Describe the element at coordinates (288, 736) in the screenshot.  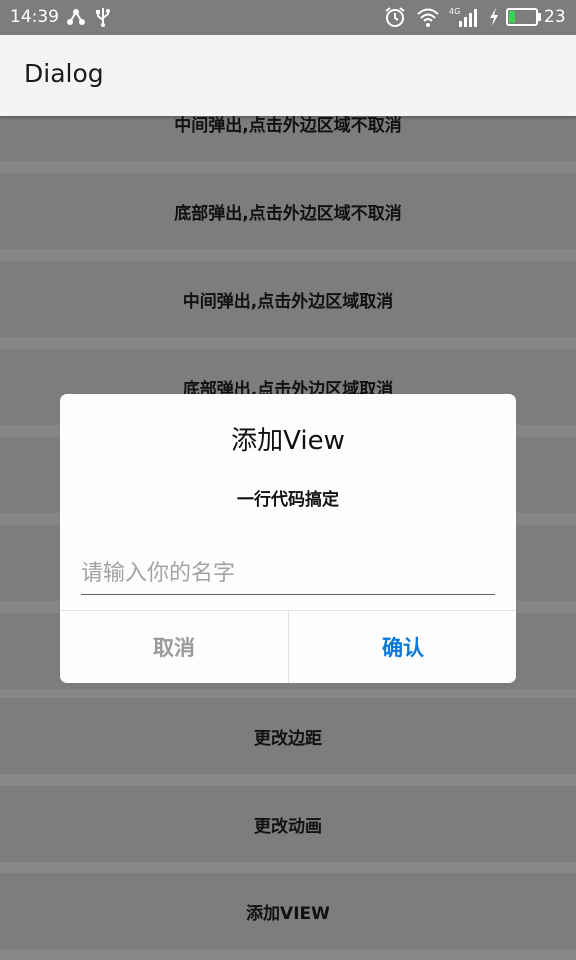
I see `list-button-7: 更改边距` at that location.